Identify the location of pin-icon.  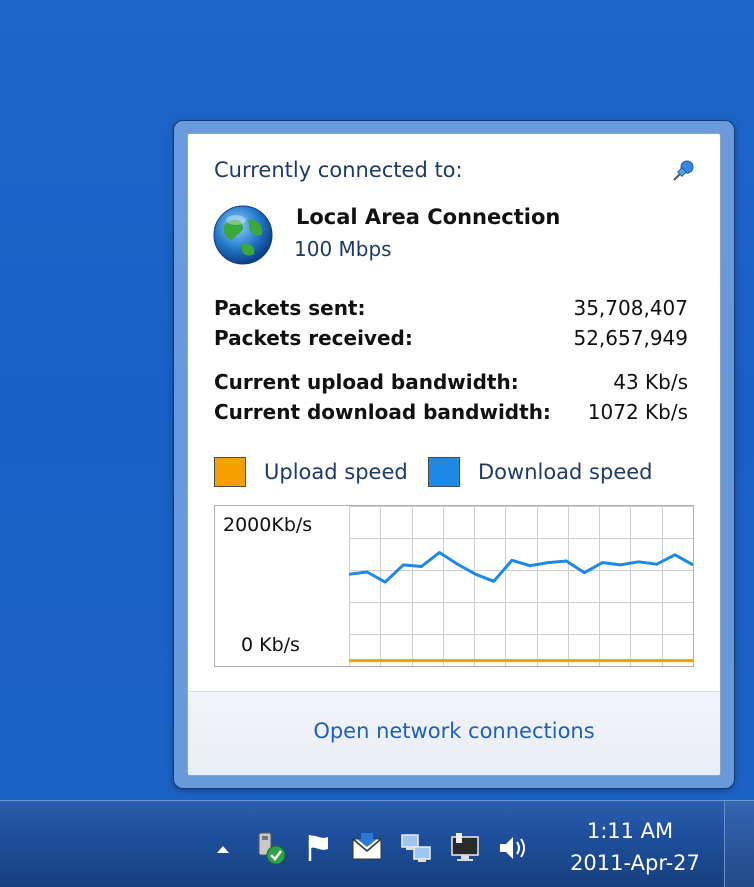
(683, 171).